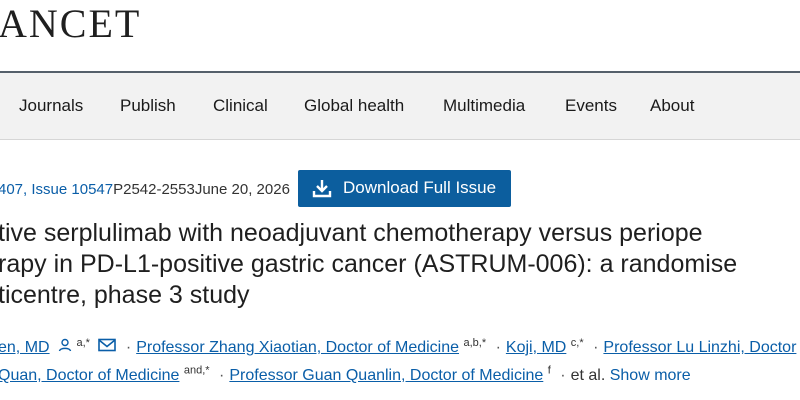 This screenshot has width=800, height=400. Describe the element at coordinates (549, 370) in the screenshot. I see `affiliation-marker: f` at that location.